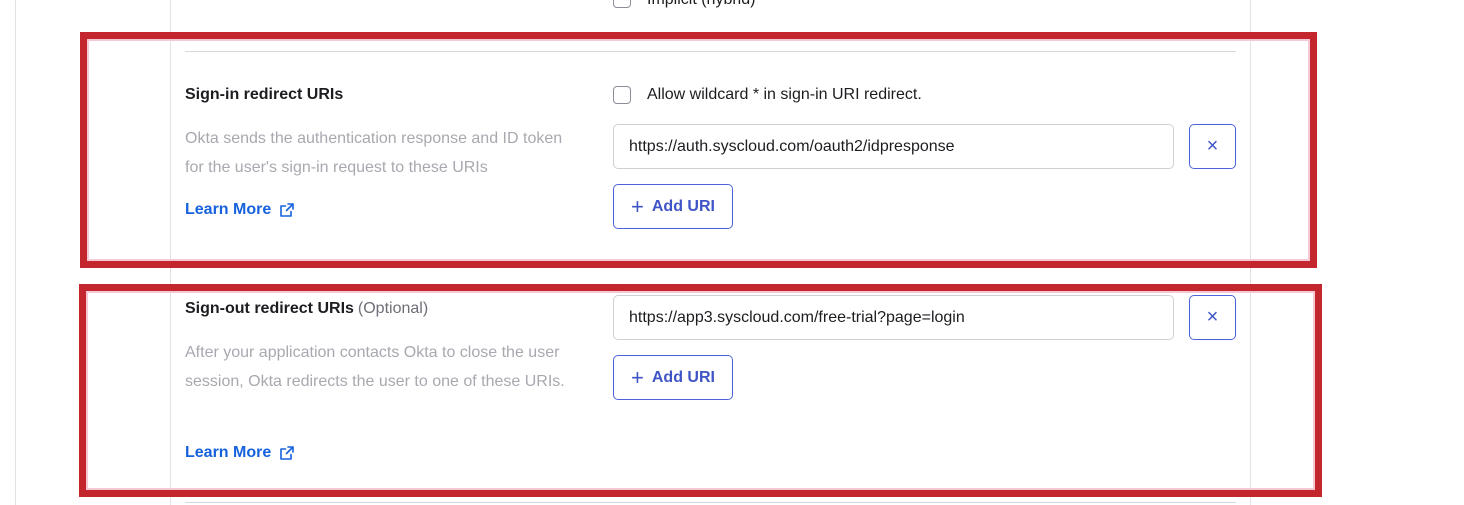 Image resolution: width=1464 pixels, height=505 pixels. What do you see at coordinates (701, 4) in the screenshot?
I see `implicit-hybrid-label: Implicit (hybrid)` at bounding box center [701, 4].